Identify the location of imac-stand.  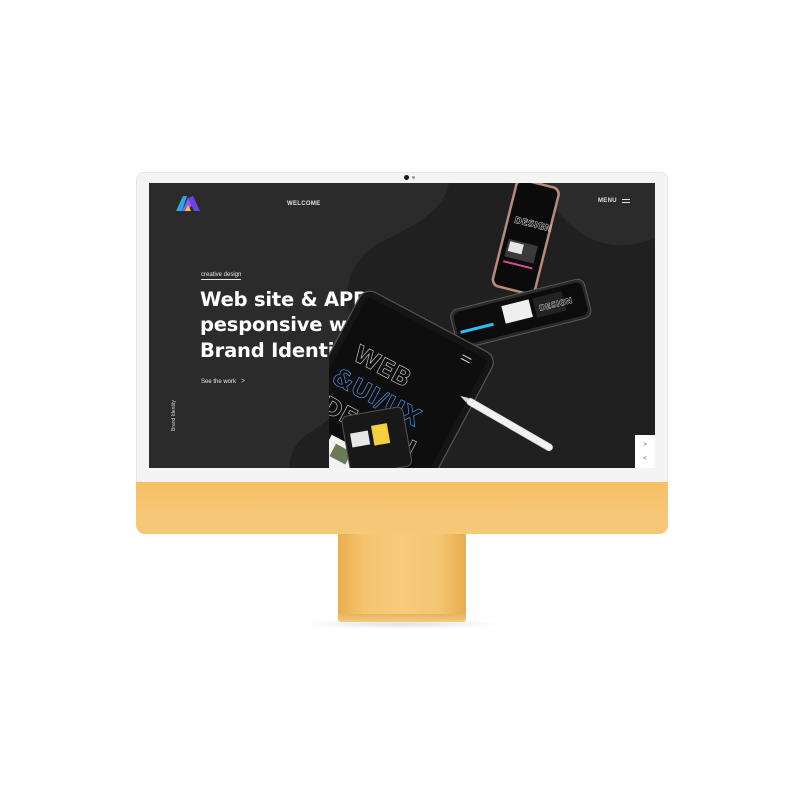
(402, 575).